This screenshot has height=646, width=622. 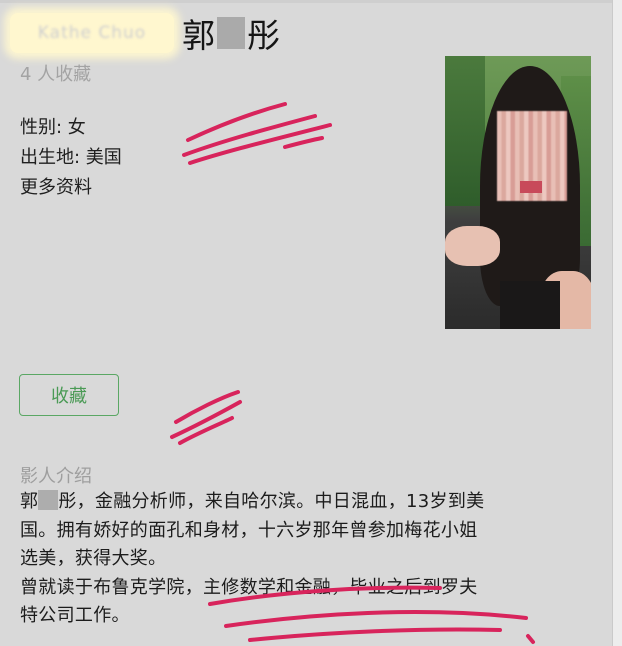 What do you see at coordinates (93, 558) in the screenshot?
I see `bio-line-3: 选美，获得大奖。` at bounding box center [93, 558].